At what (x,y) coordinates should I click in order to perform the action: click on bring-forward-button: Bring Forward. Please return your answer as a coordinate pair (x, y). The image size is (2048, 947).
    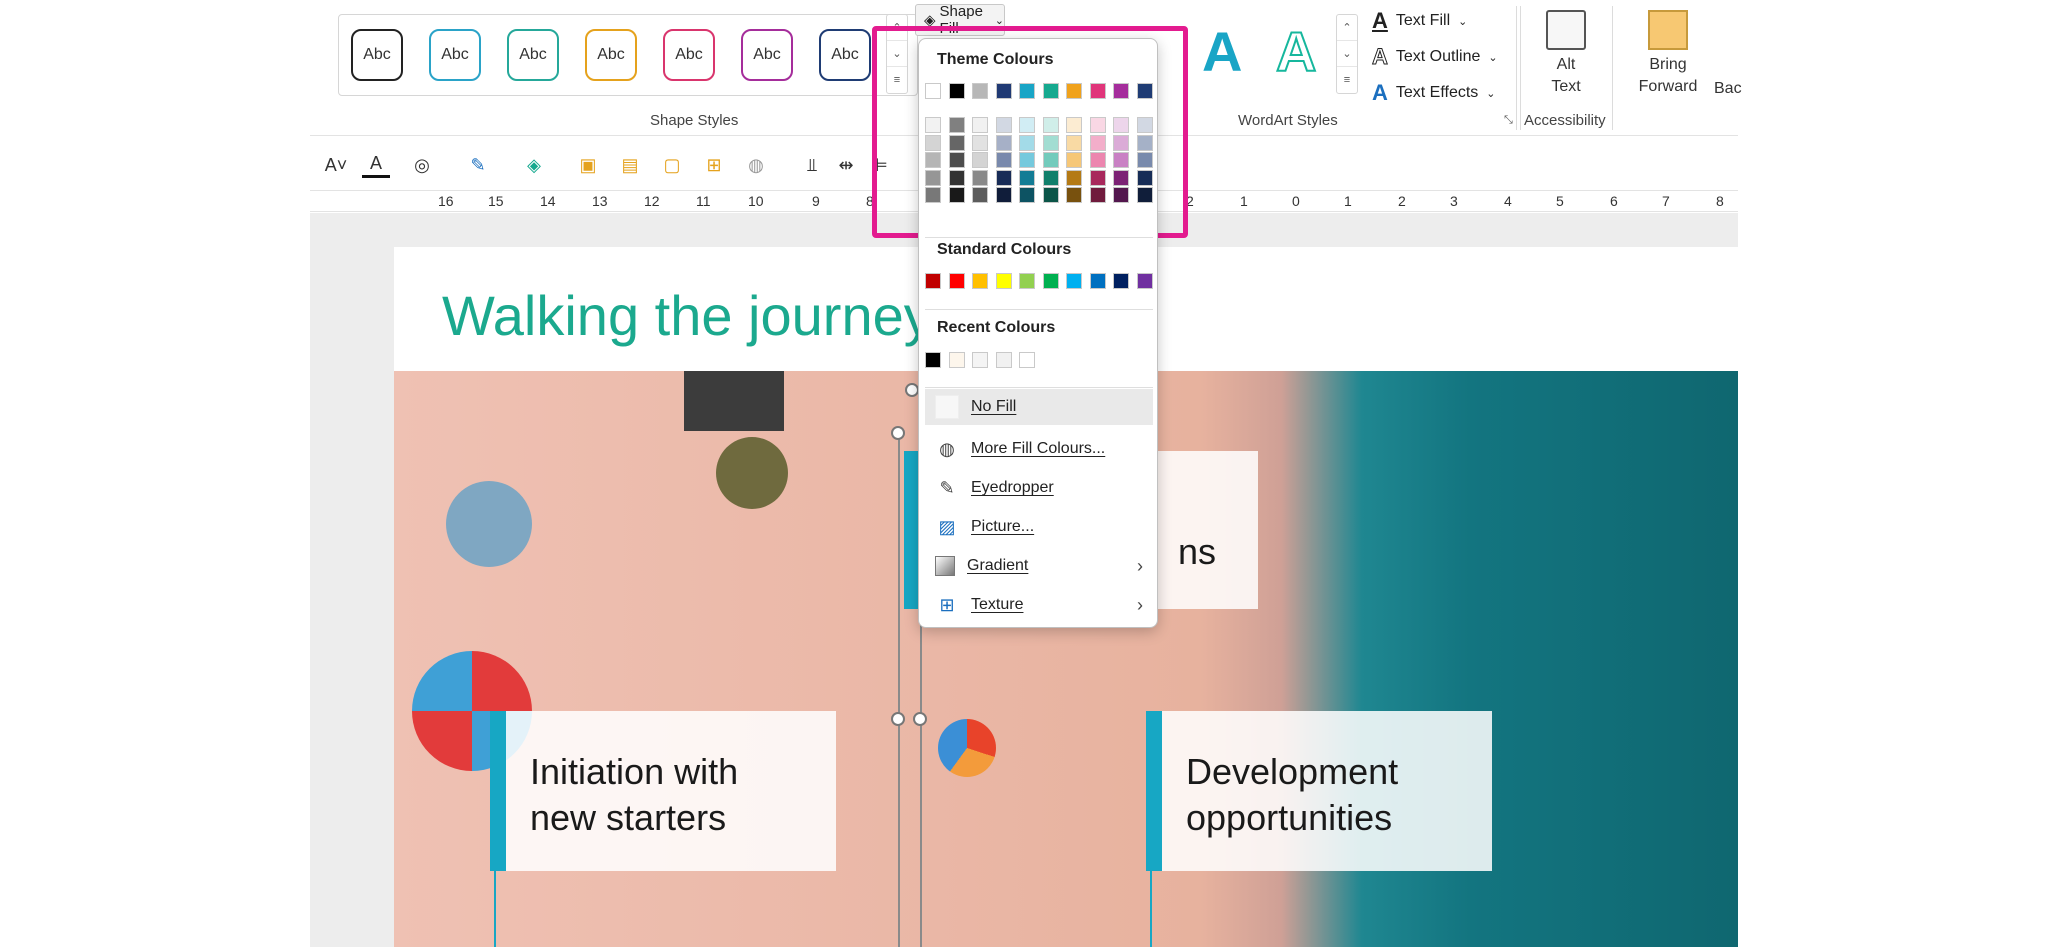
    Looking at the image, I should click on (1668, 54).